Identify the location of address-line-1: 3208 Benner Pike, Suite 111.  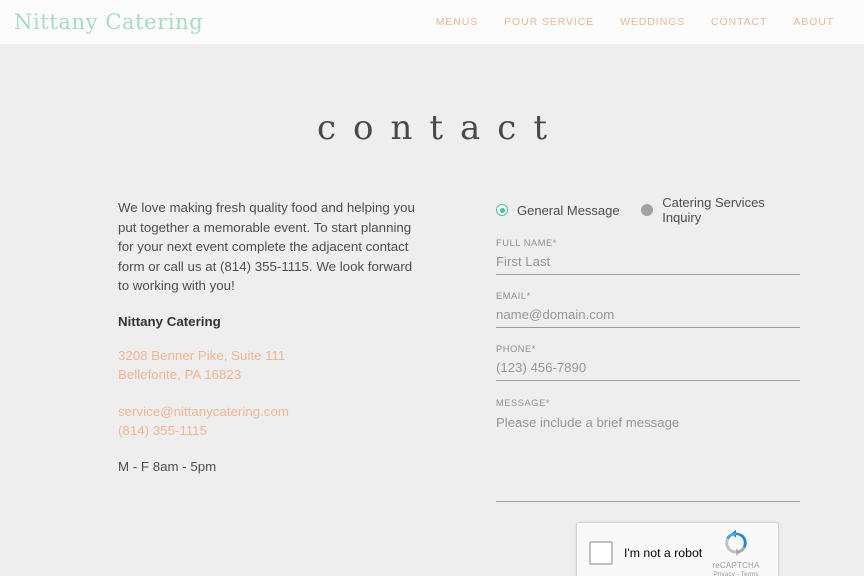
(202, 355).